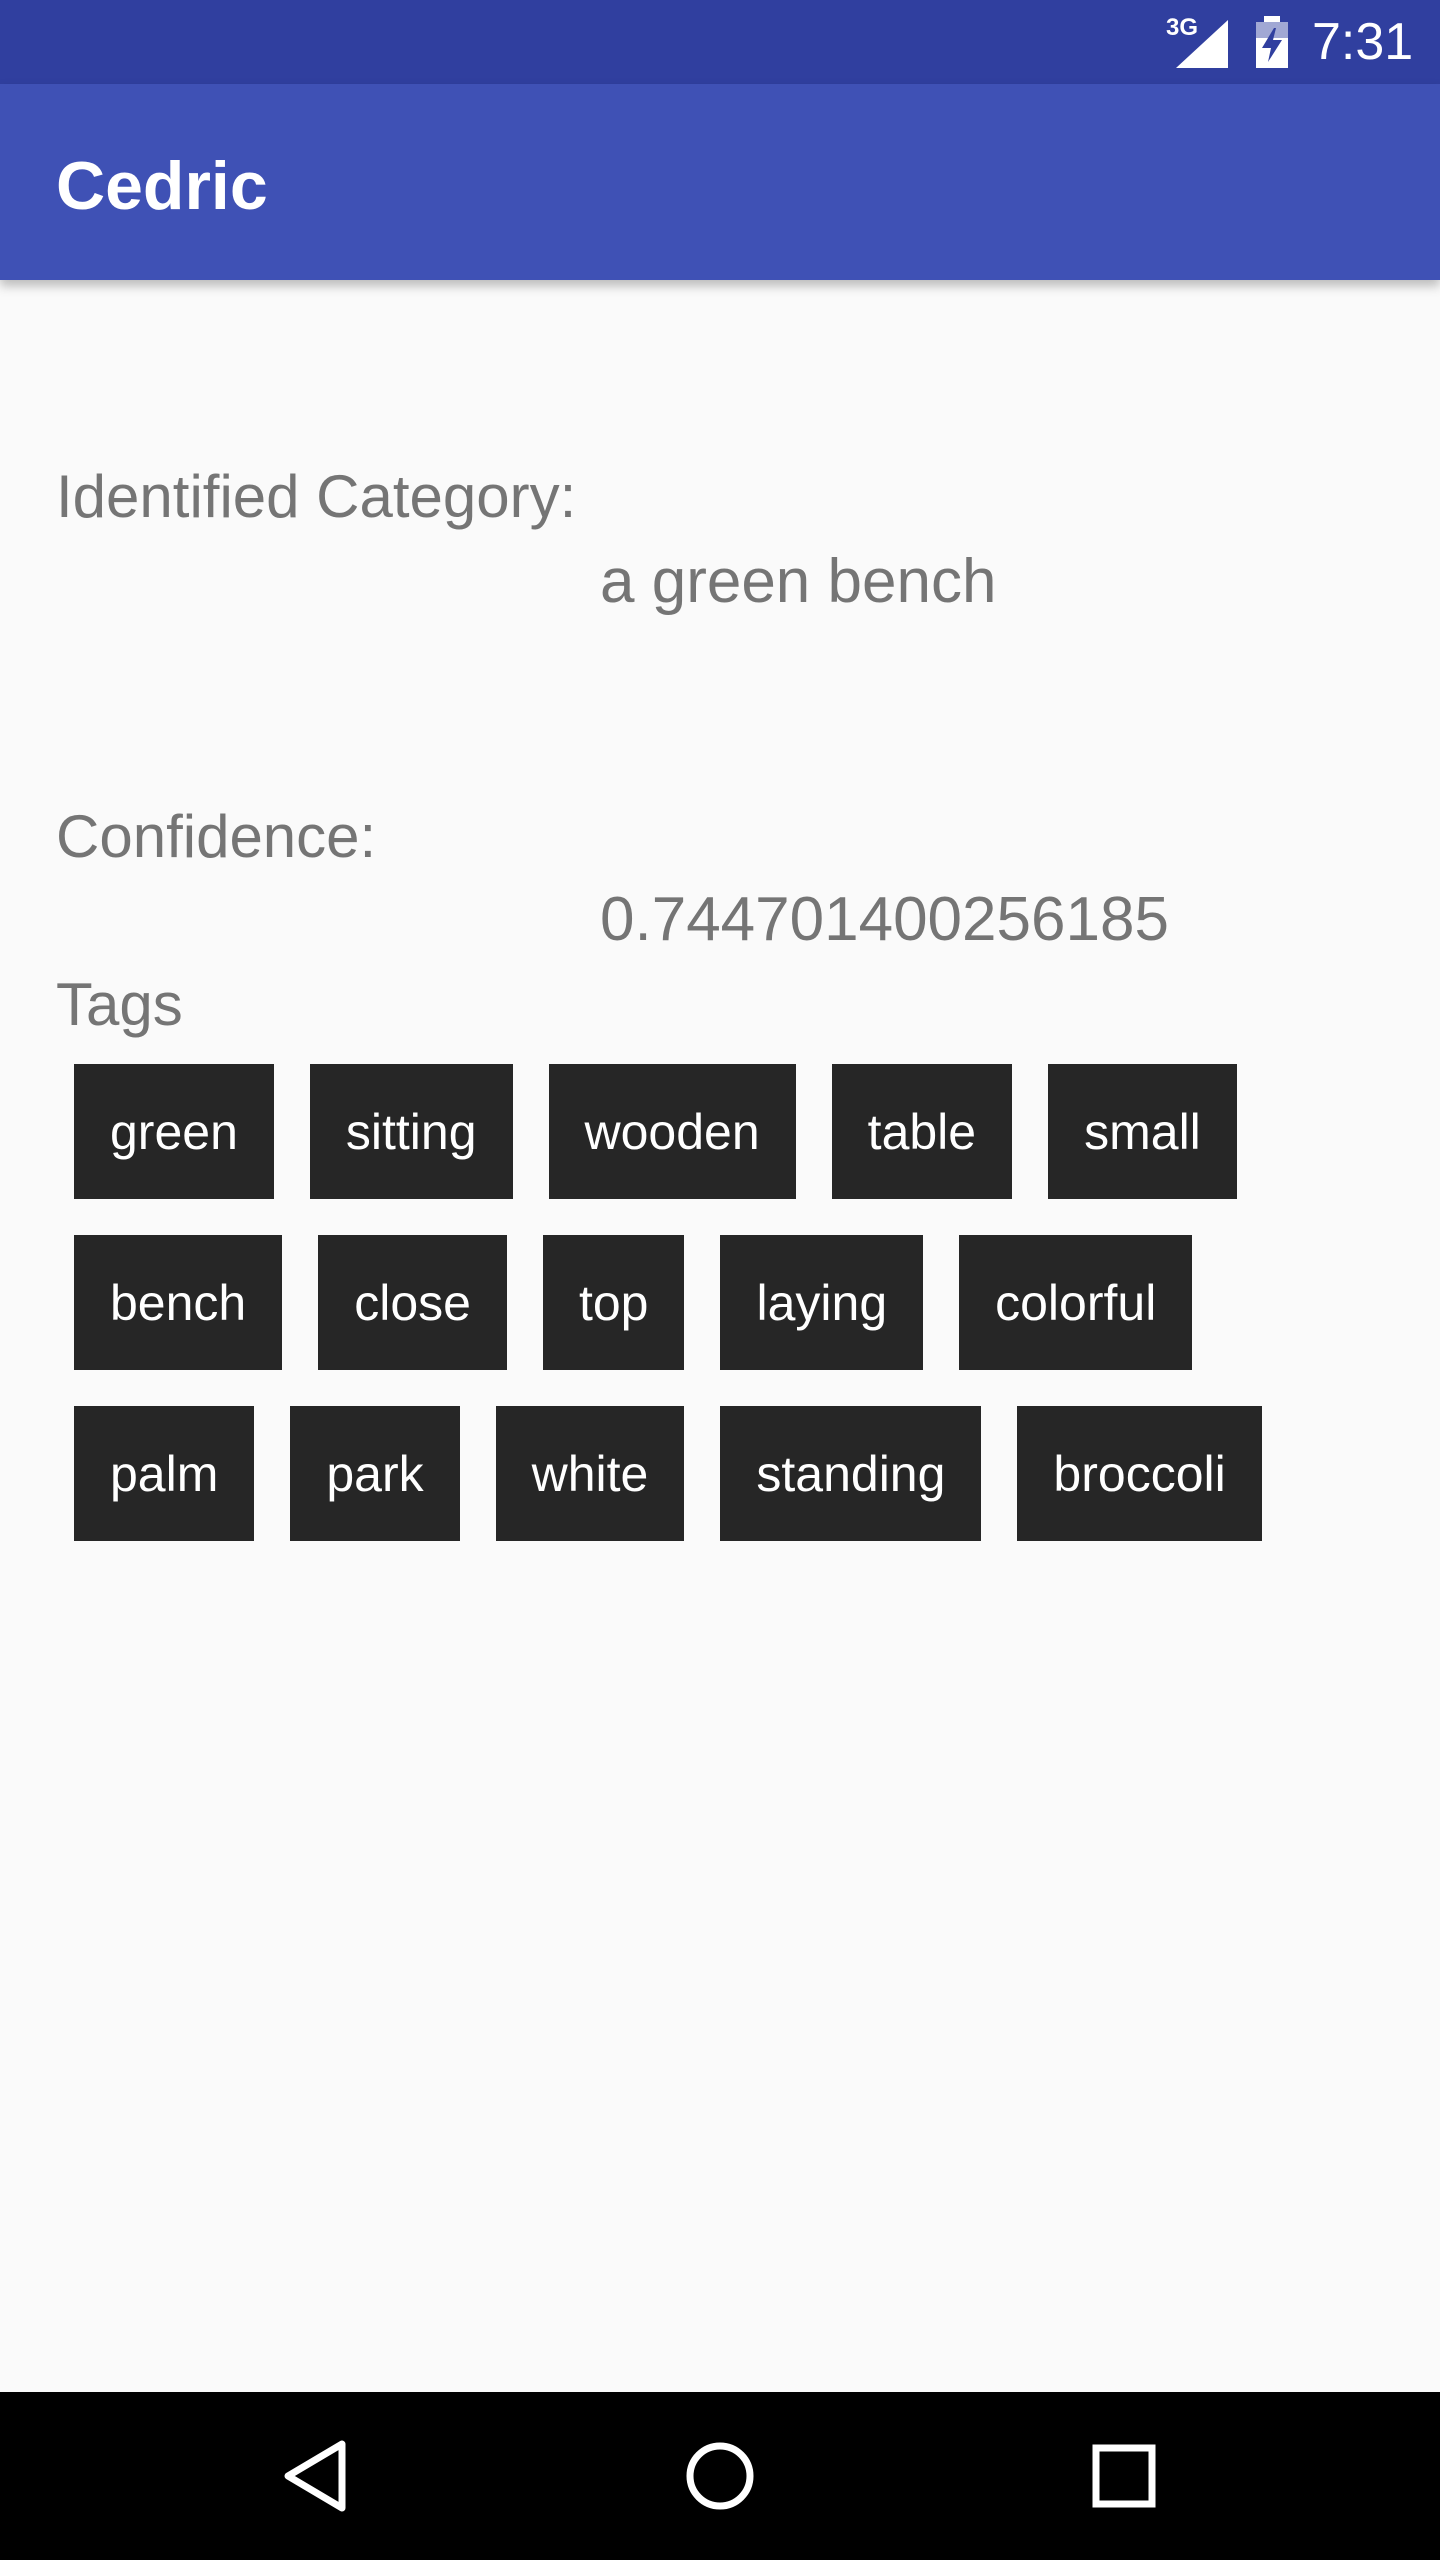 This screenshot has height=2560, width=1440. I want to click on status-bar: 3G 7:31, so click(720, 42).